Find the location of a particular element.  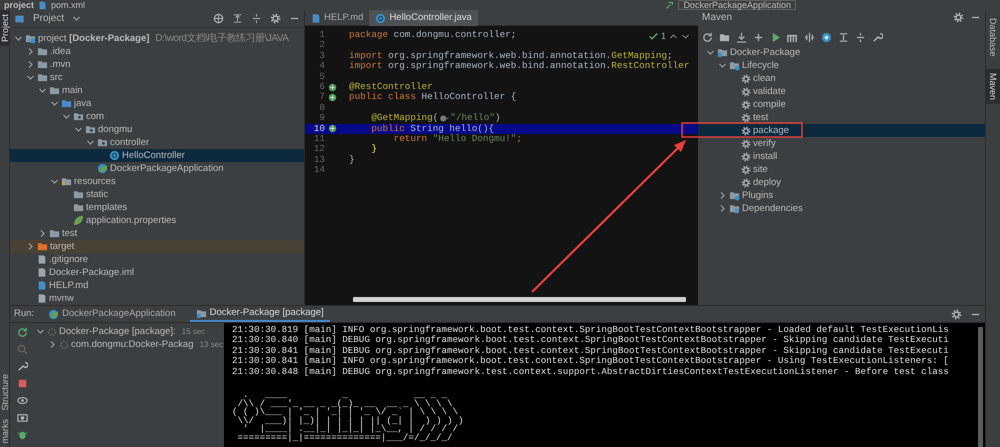

tool-window-tab: Database is located at coordinates (993, 37).